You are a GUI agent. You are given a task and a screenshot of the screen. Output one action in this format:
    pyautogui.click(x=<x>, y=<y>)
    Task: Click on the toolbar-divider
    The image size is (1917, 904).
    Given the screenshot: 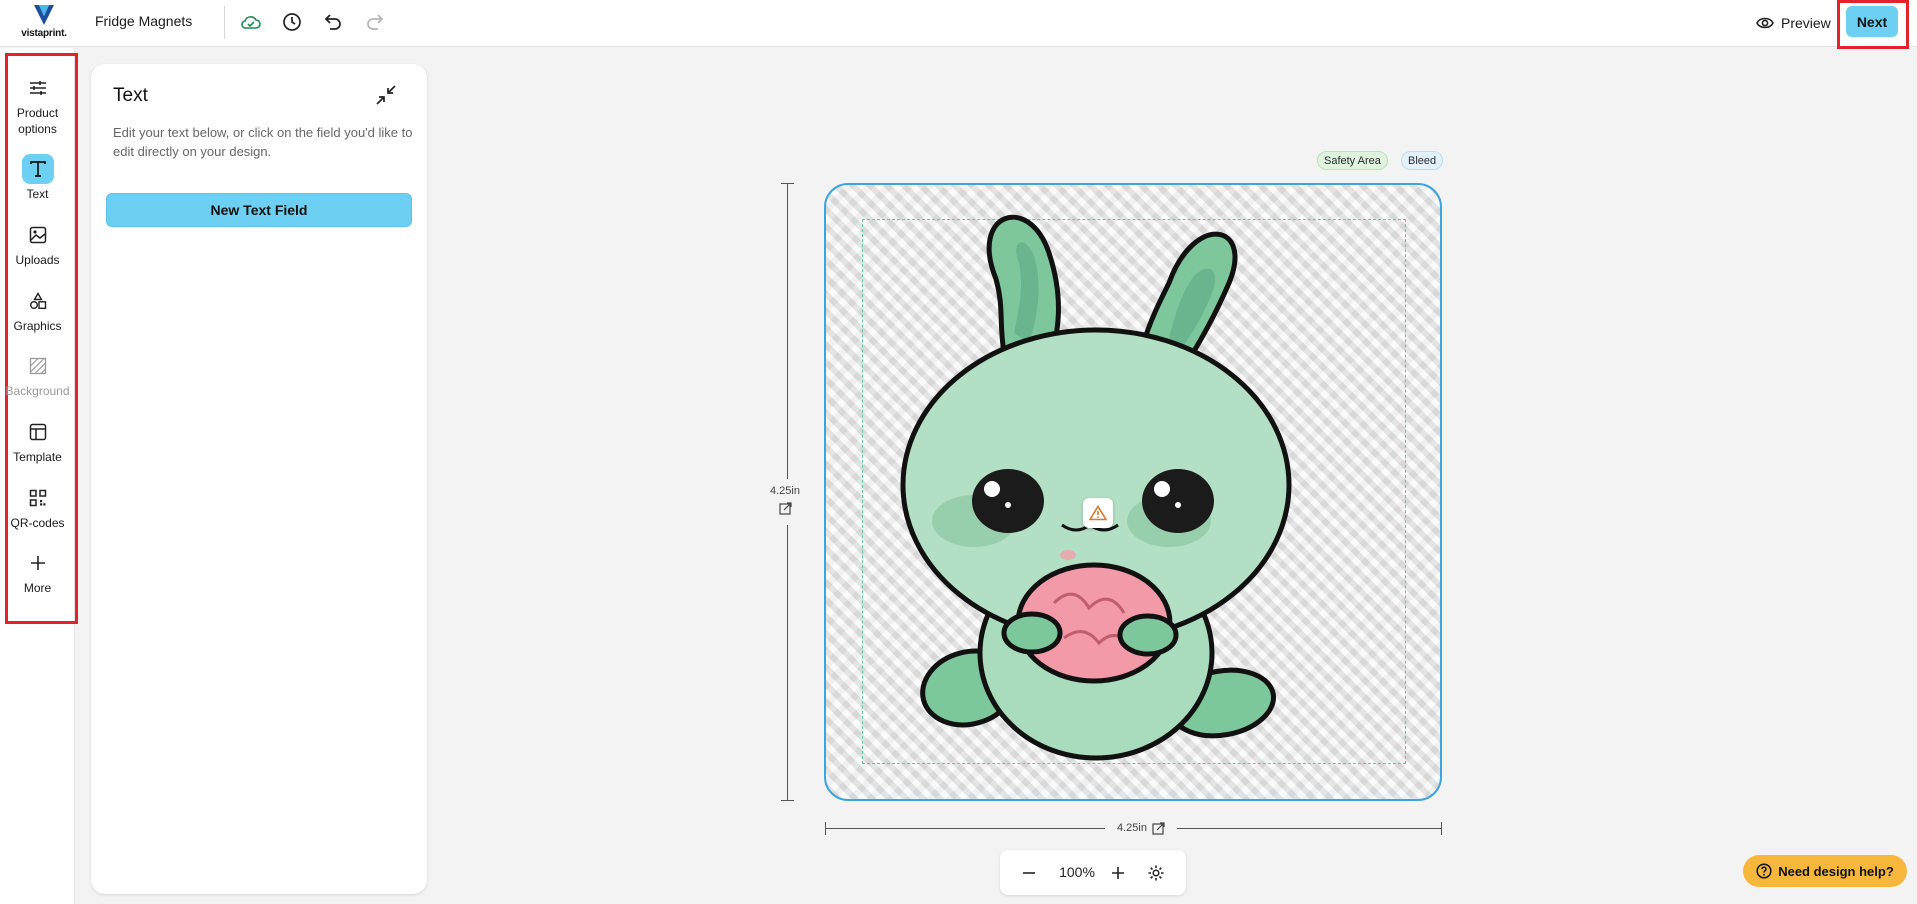 What is the action you would take?
    pyautogui.click(x=224, y=22)
    